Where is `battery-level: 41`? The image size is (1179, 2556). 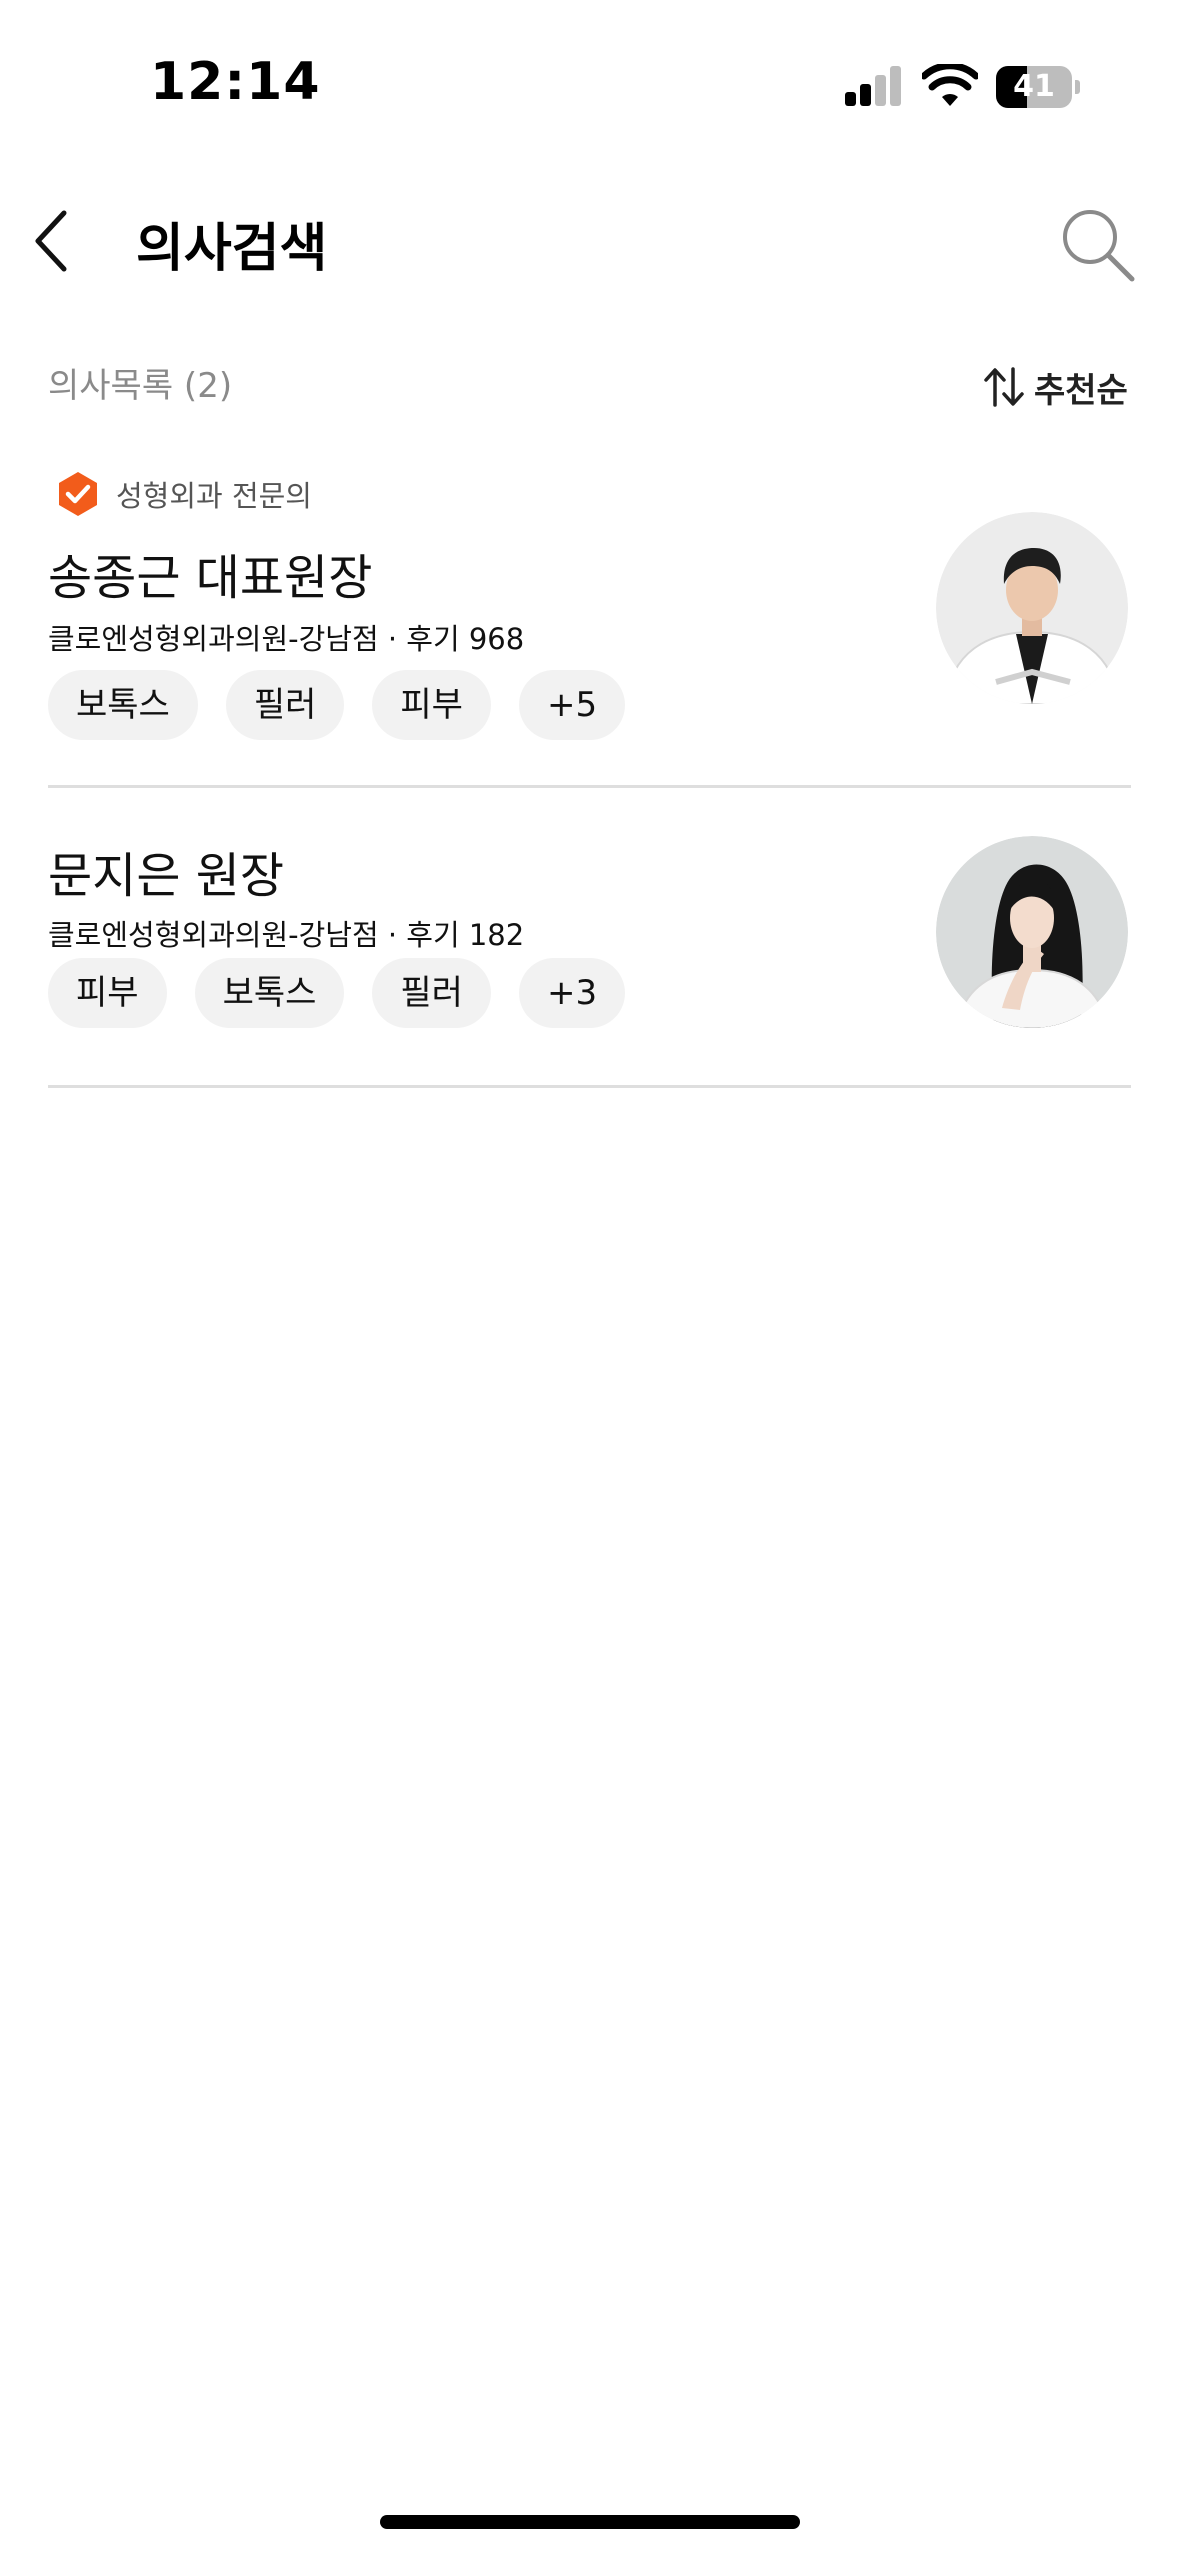 battery-level: 41 is located at coordinates (1034, 86).